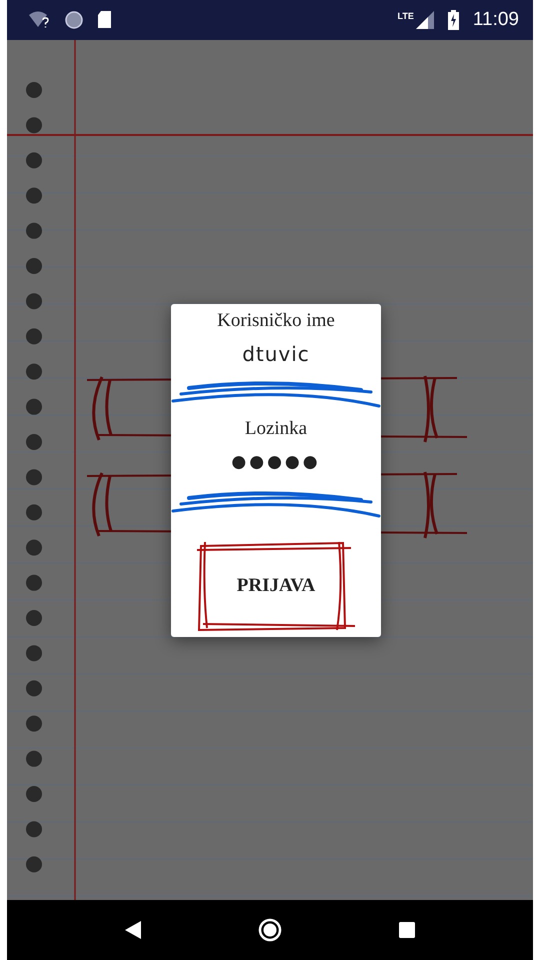 The image size is (538, 960). Describe the element at coordinates (276, 321) in the screenshot. I see `username-label: Korisničko ime` at that location.